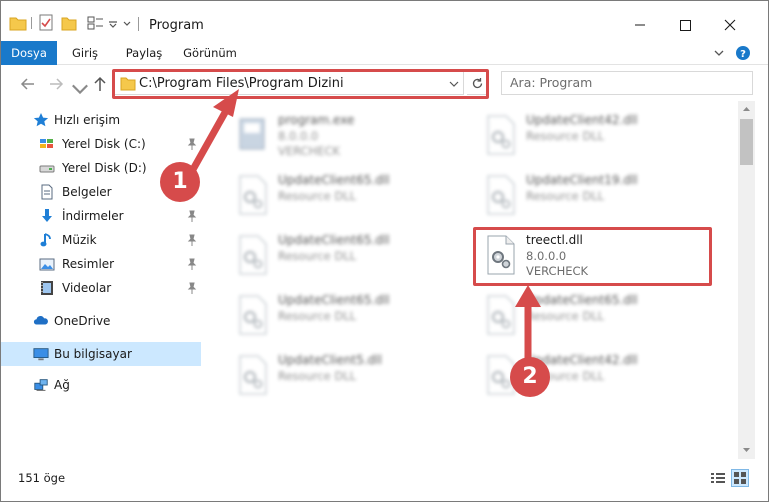 The image size is (769, 502). I want to click on step-badge-2: 2, so click(530, 377).